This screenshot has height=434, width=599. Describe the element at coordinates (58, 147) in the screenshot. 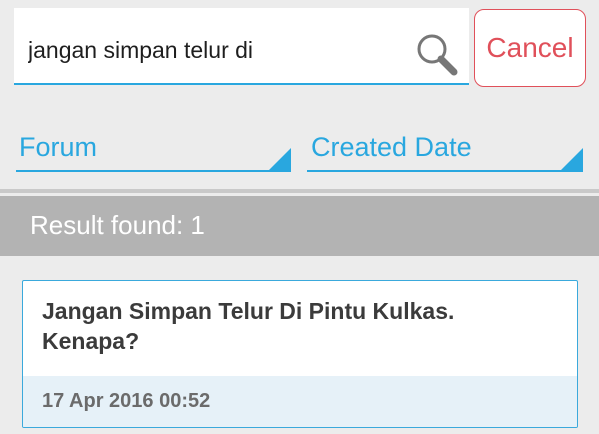

I see `forum-filter-label: Forum` at that location.